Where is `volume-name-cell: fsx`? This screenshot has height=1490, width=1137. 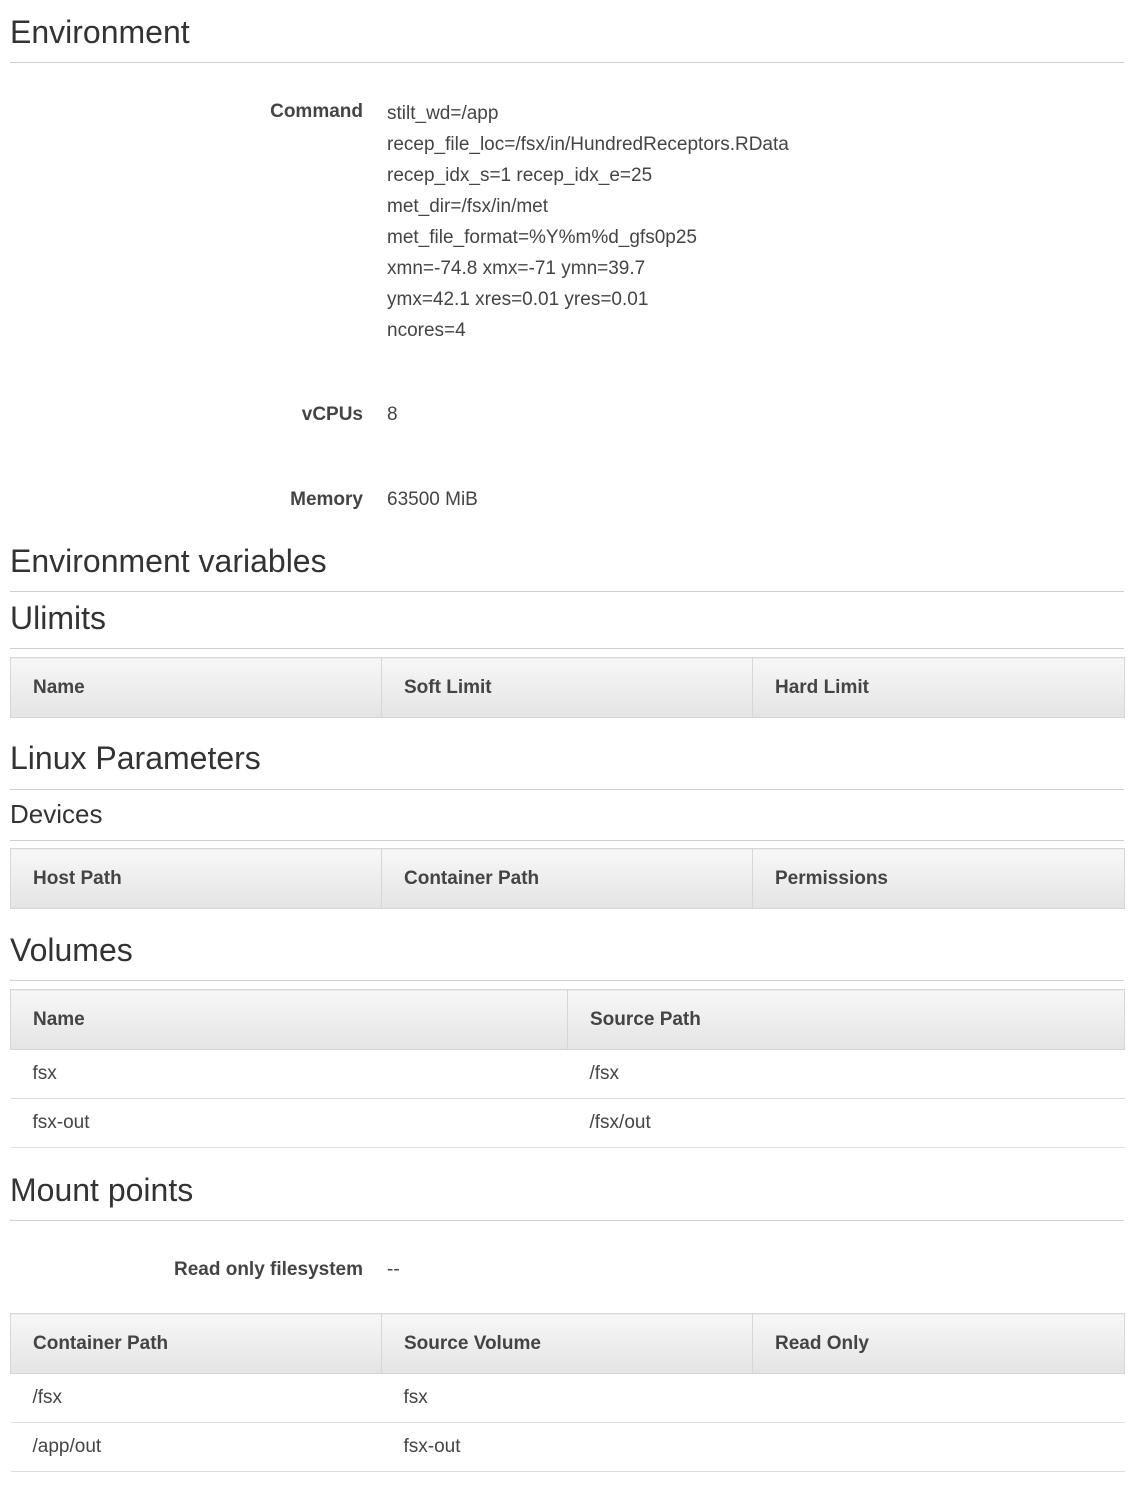 volume-name-cell: fsx is located at coordinates (289, 1074).